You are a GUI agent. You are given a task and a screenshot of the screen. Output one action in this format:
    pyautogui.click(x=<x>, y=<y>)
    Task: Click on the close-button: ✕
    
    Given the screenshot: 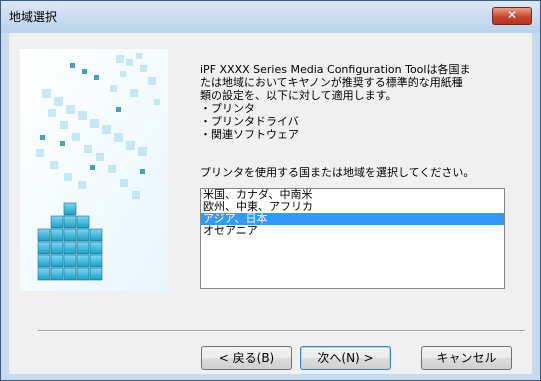 What is the action you would take?
    pyautogui.click(x=512, y=16)
    